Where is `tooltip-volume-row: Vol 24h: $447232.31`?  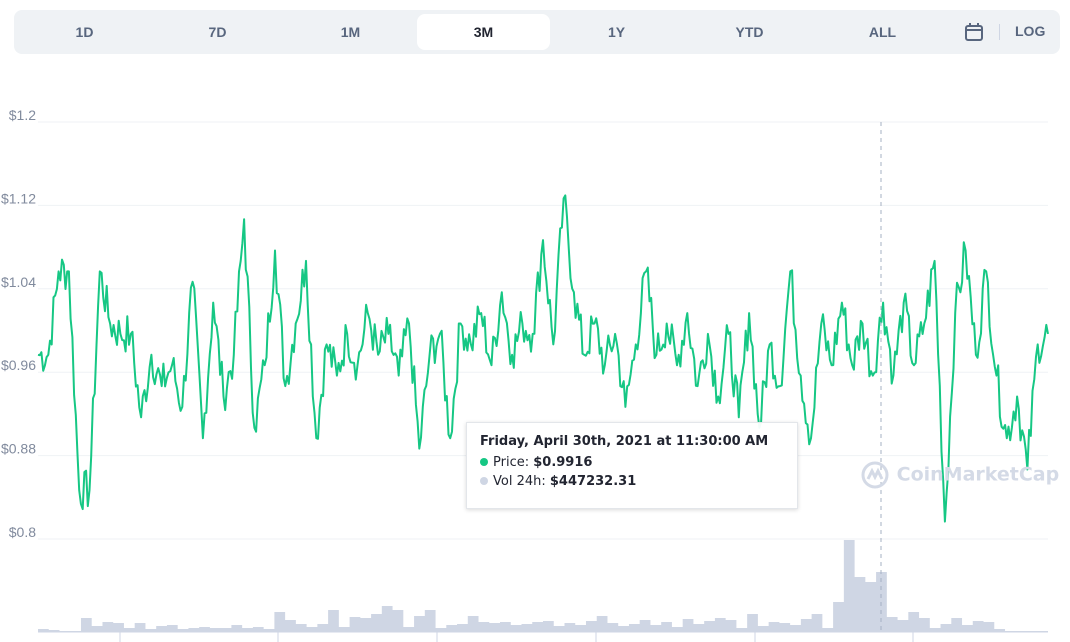 tooltip-volume-row: Vol 24h: $447232.31 is located at coordinates (558, 481).